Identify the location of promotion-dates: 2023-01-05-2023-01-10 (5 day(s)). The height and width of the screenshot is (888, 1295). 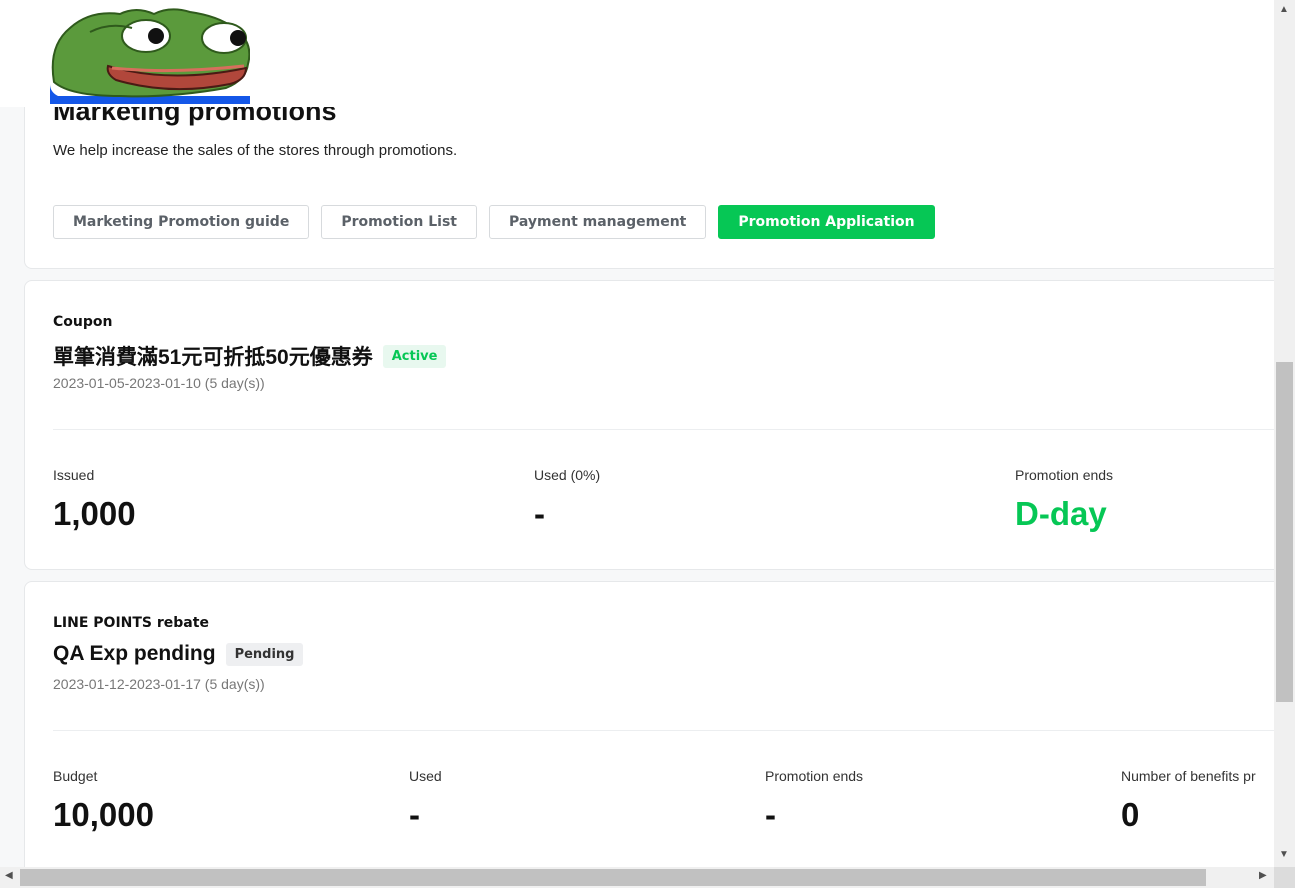
(159, 383).